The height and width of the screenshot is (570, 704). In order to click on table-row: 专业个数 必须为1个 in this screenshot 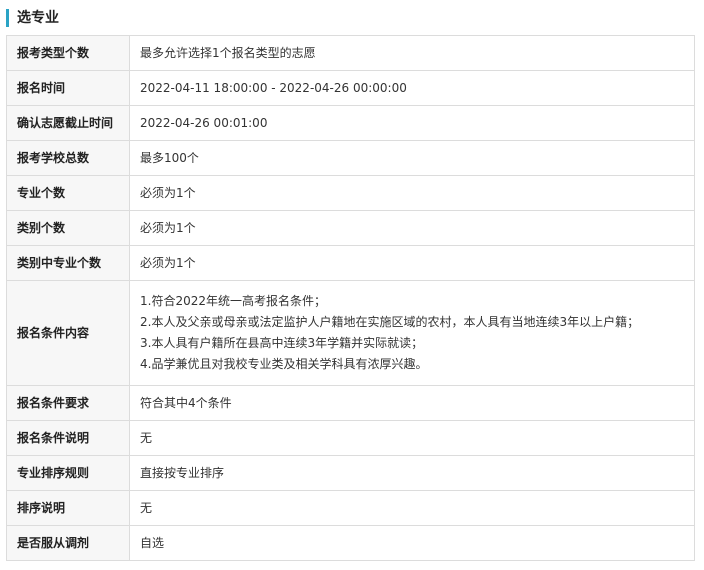, I will do `click(350, 193)`.